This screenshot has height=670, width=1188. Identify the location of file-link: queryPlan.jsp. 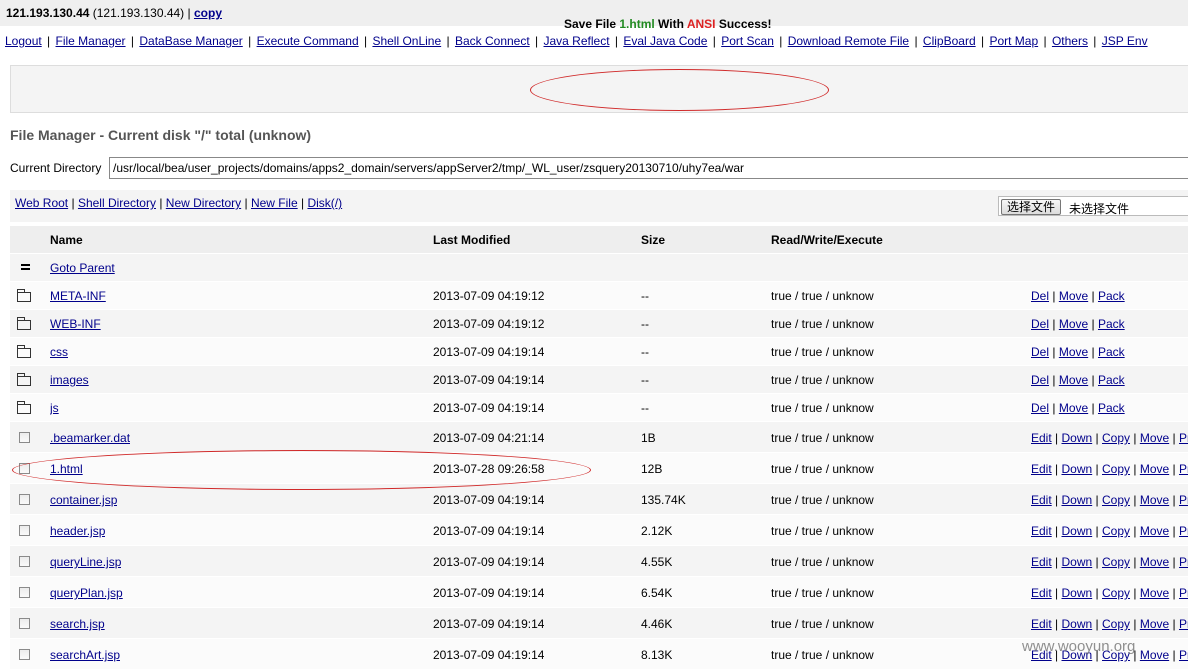
(86, 593).